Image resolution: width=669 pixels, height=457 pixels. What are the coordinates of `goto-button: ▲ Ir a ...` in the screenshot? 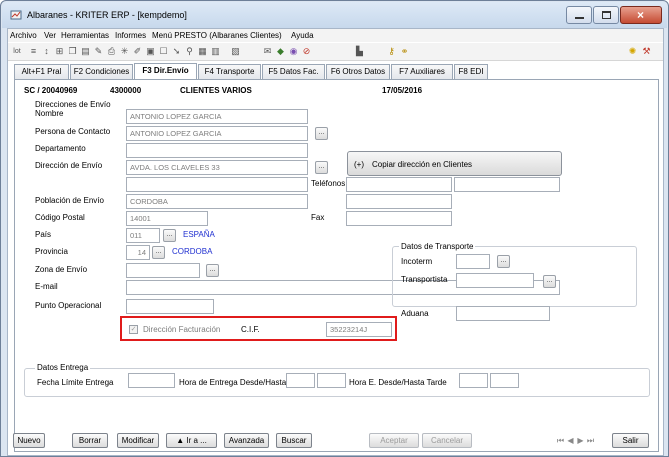 It's located at (191, 440).